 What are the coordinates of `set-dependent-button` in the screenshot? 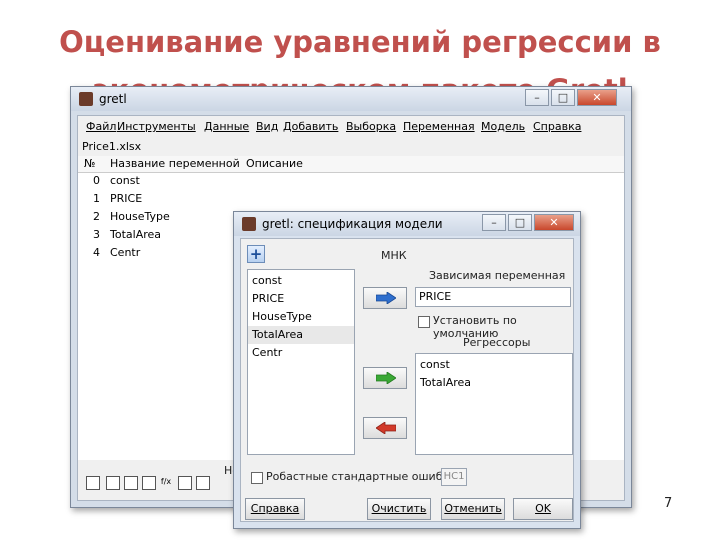 It's located at (385, 298).